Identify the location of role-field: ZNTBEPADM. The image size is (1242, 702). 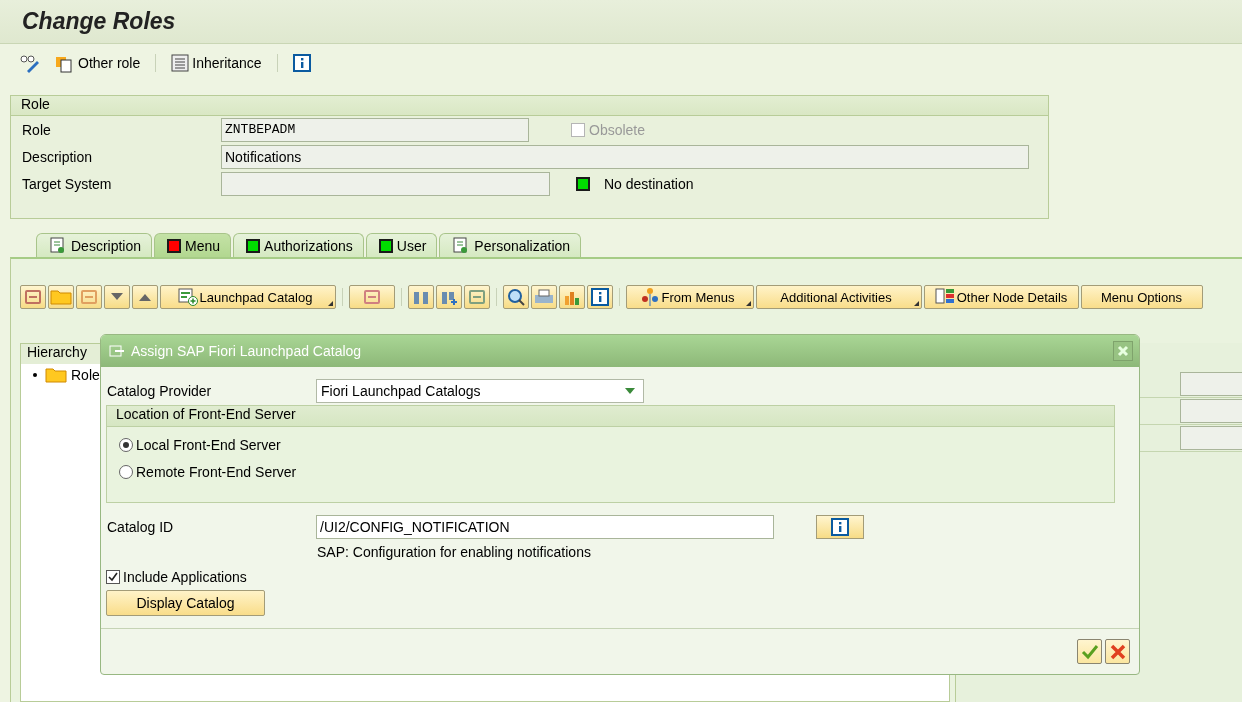
(375, 129).